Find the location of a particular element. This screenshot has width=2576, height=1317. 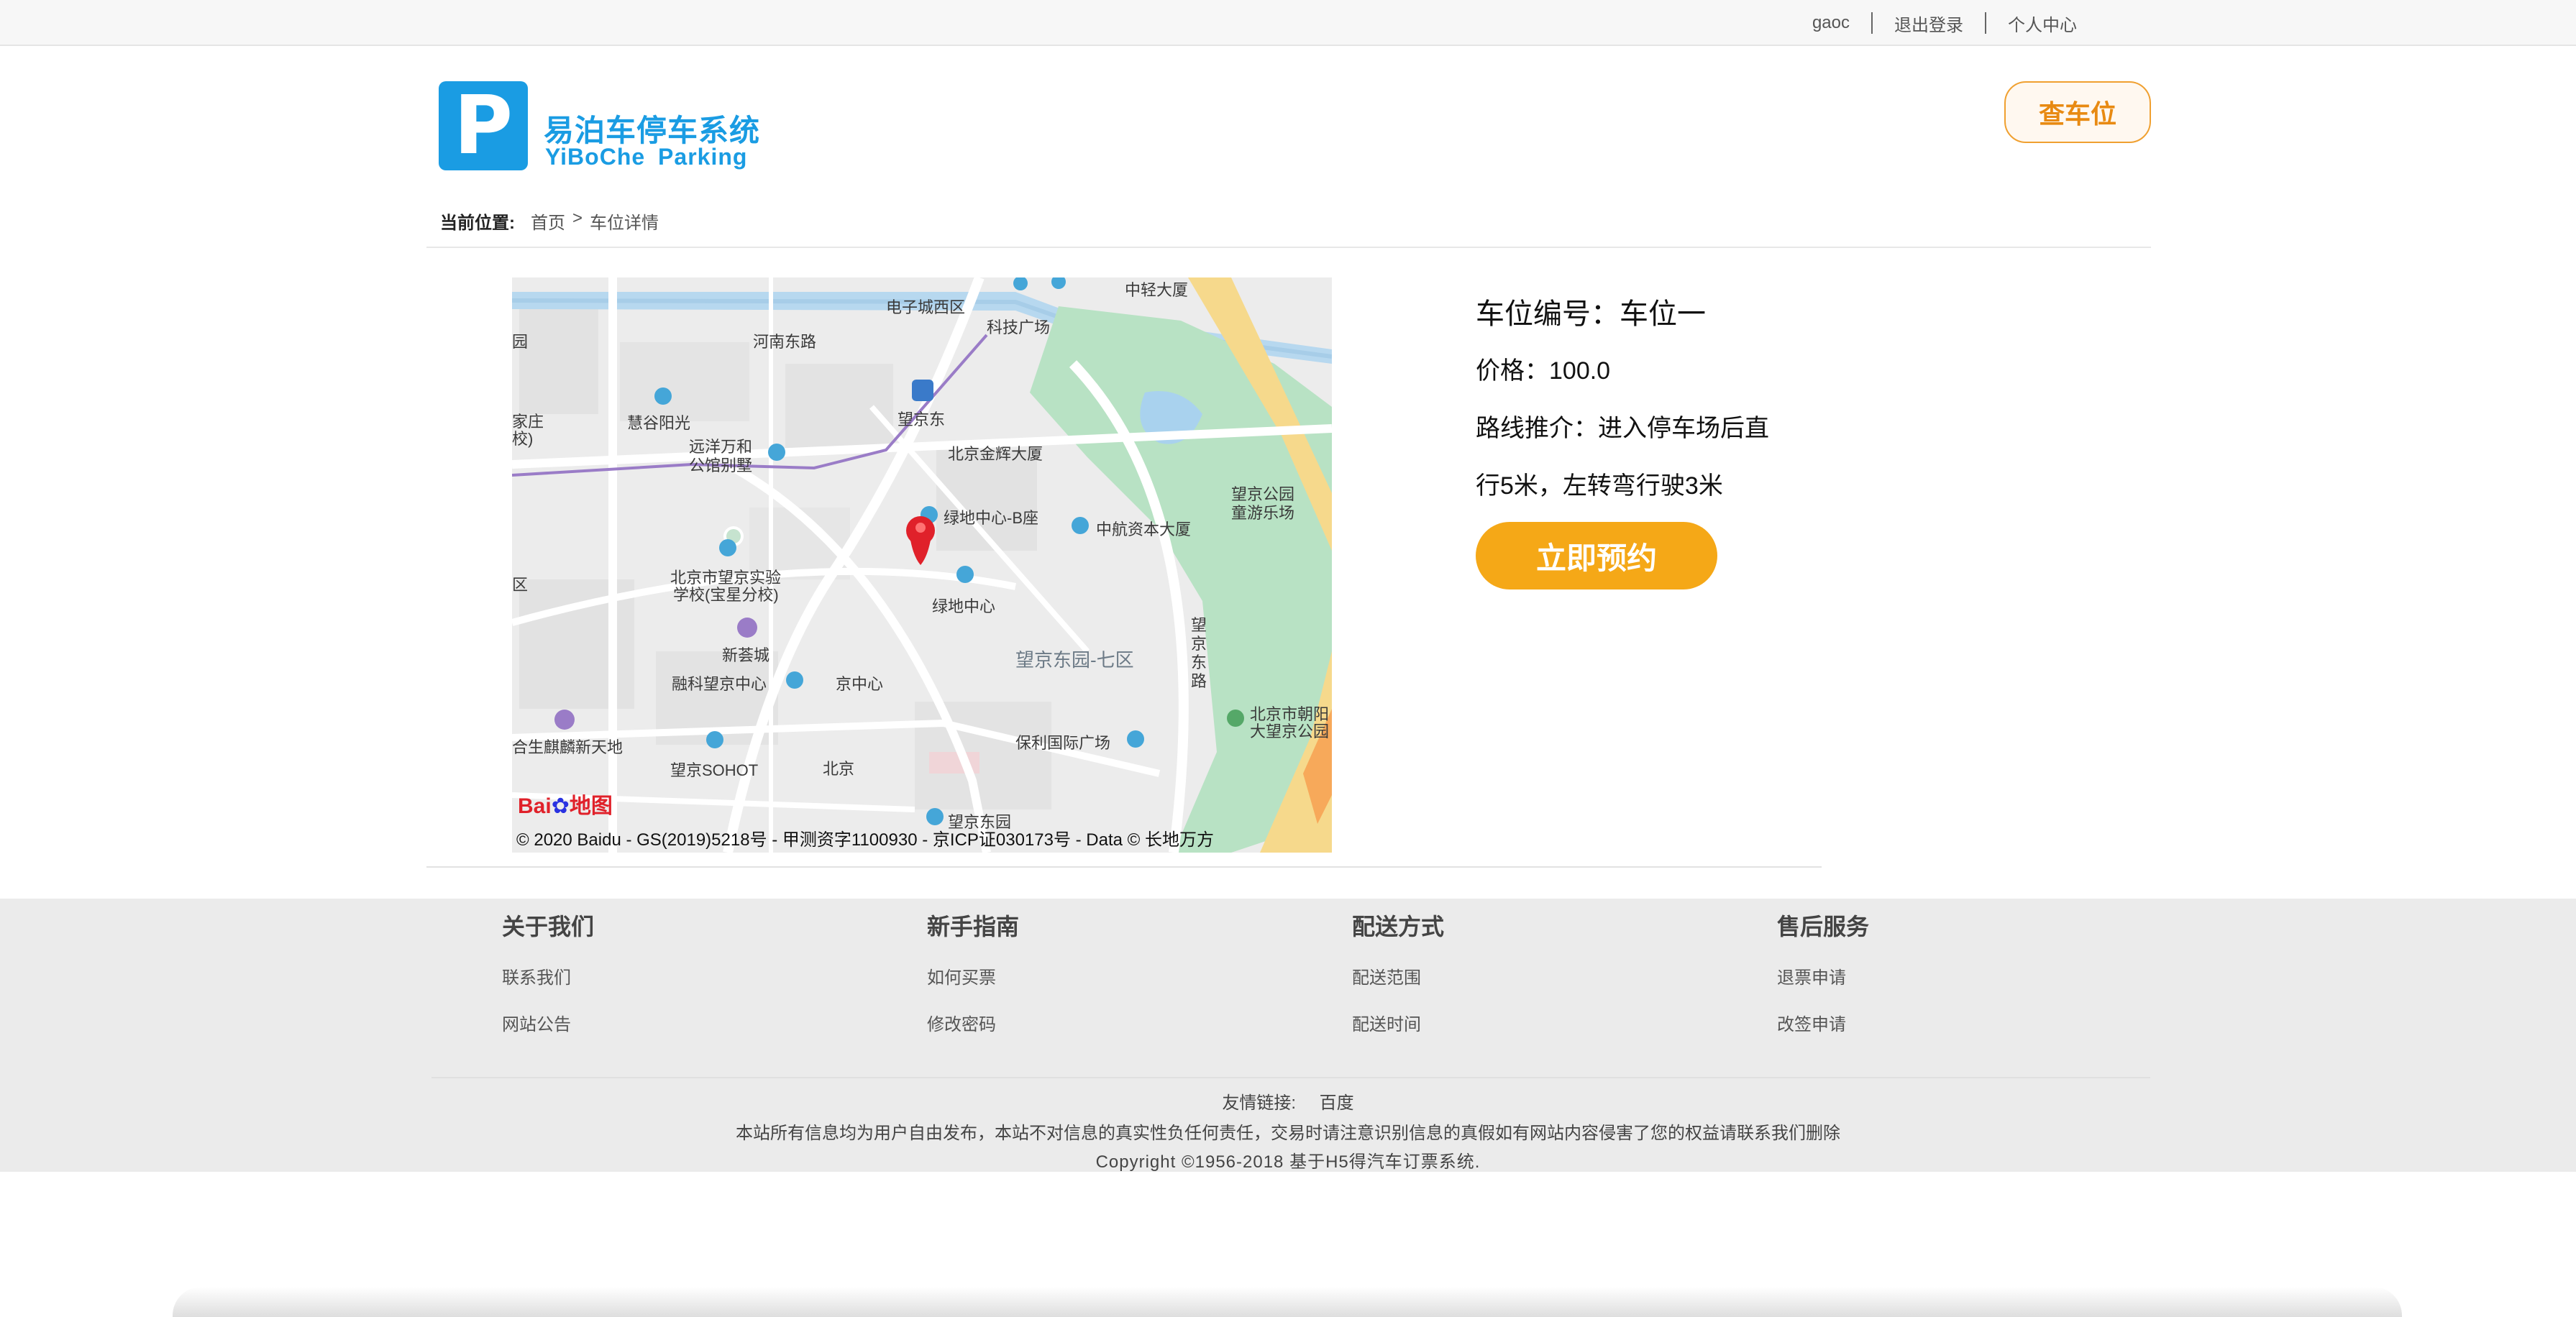

map-label: 慧谷阳光 is located at coordinates (659, 423).